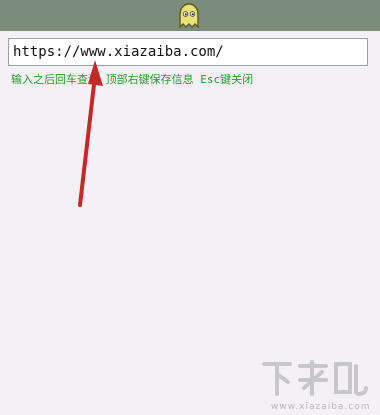  What do you see at coordinates (315, 378) in the screenshot?
I see `watermark-logo` at bounding box center [315, 378].